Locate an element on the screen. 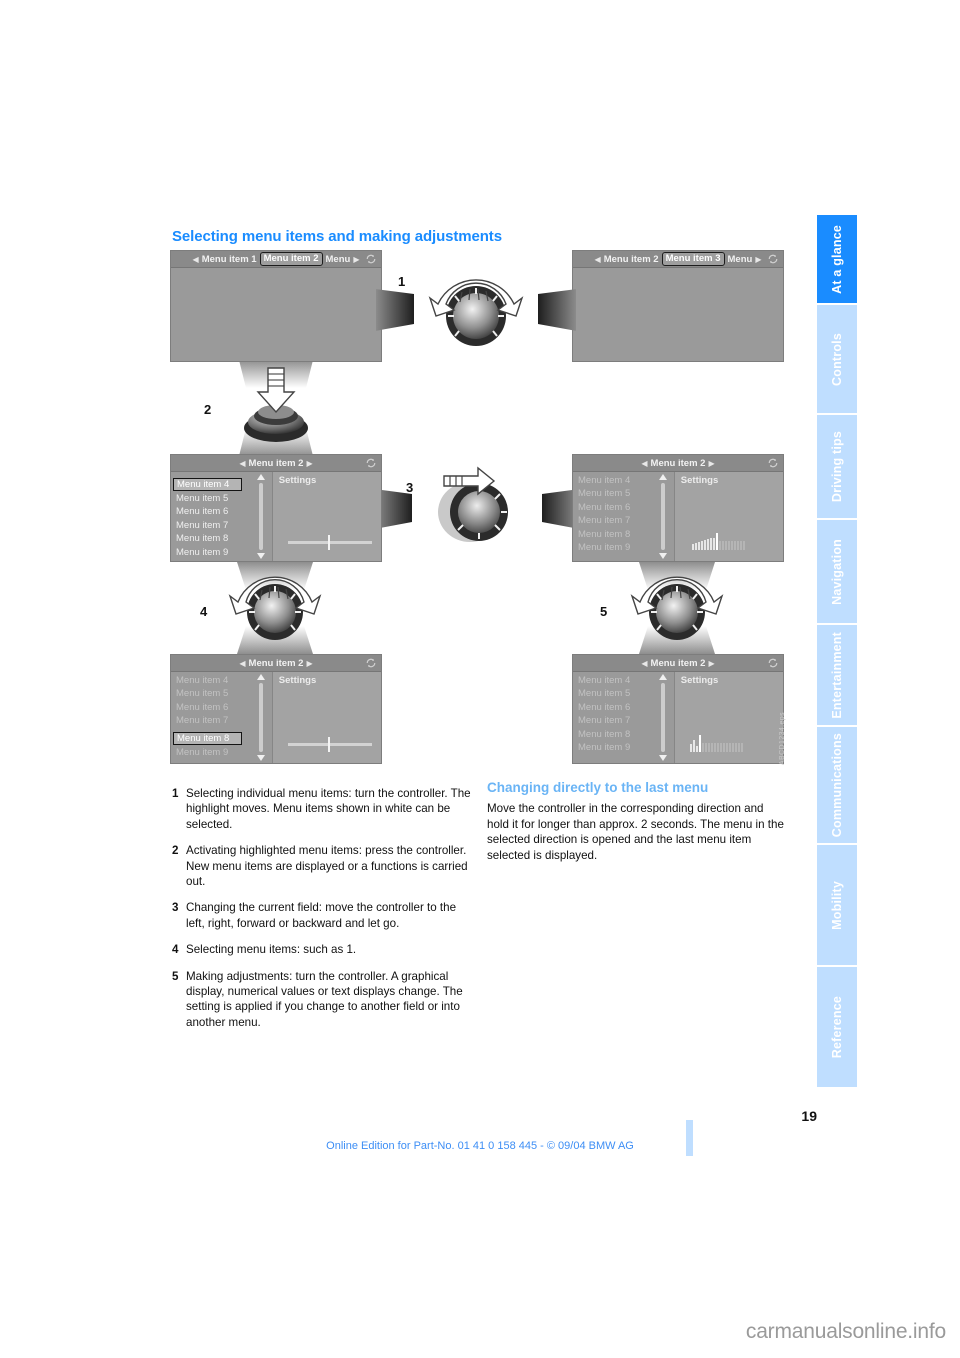 Image resolution: width=960 pixels, height=1358 pixels. tab-driving-tips: Driving tips is located at coordinates (837, 467).